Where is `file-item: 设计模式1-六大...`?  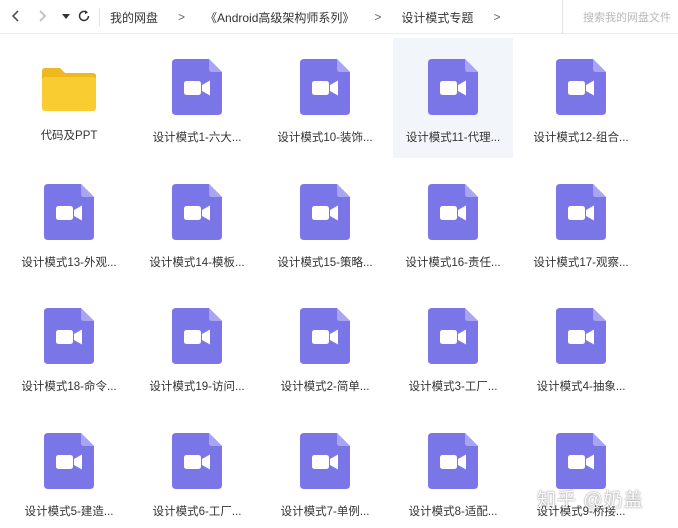
file-item: 设计模式1-六大... is located at coordinates (197, 98).